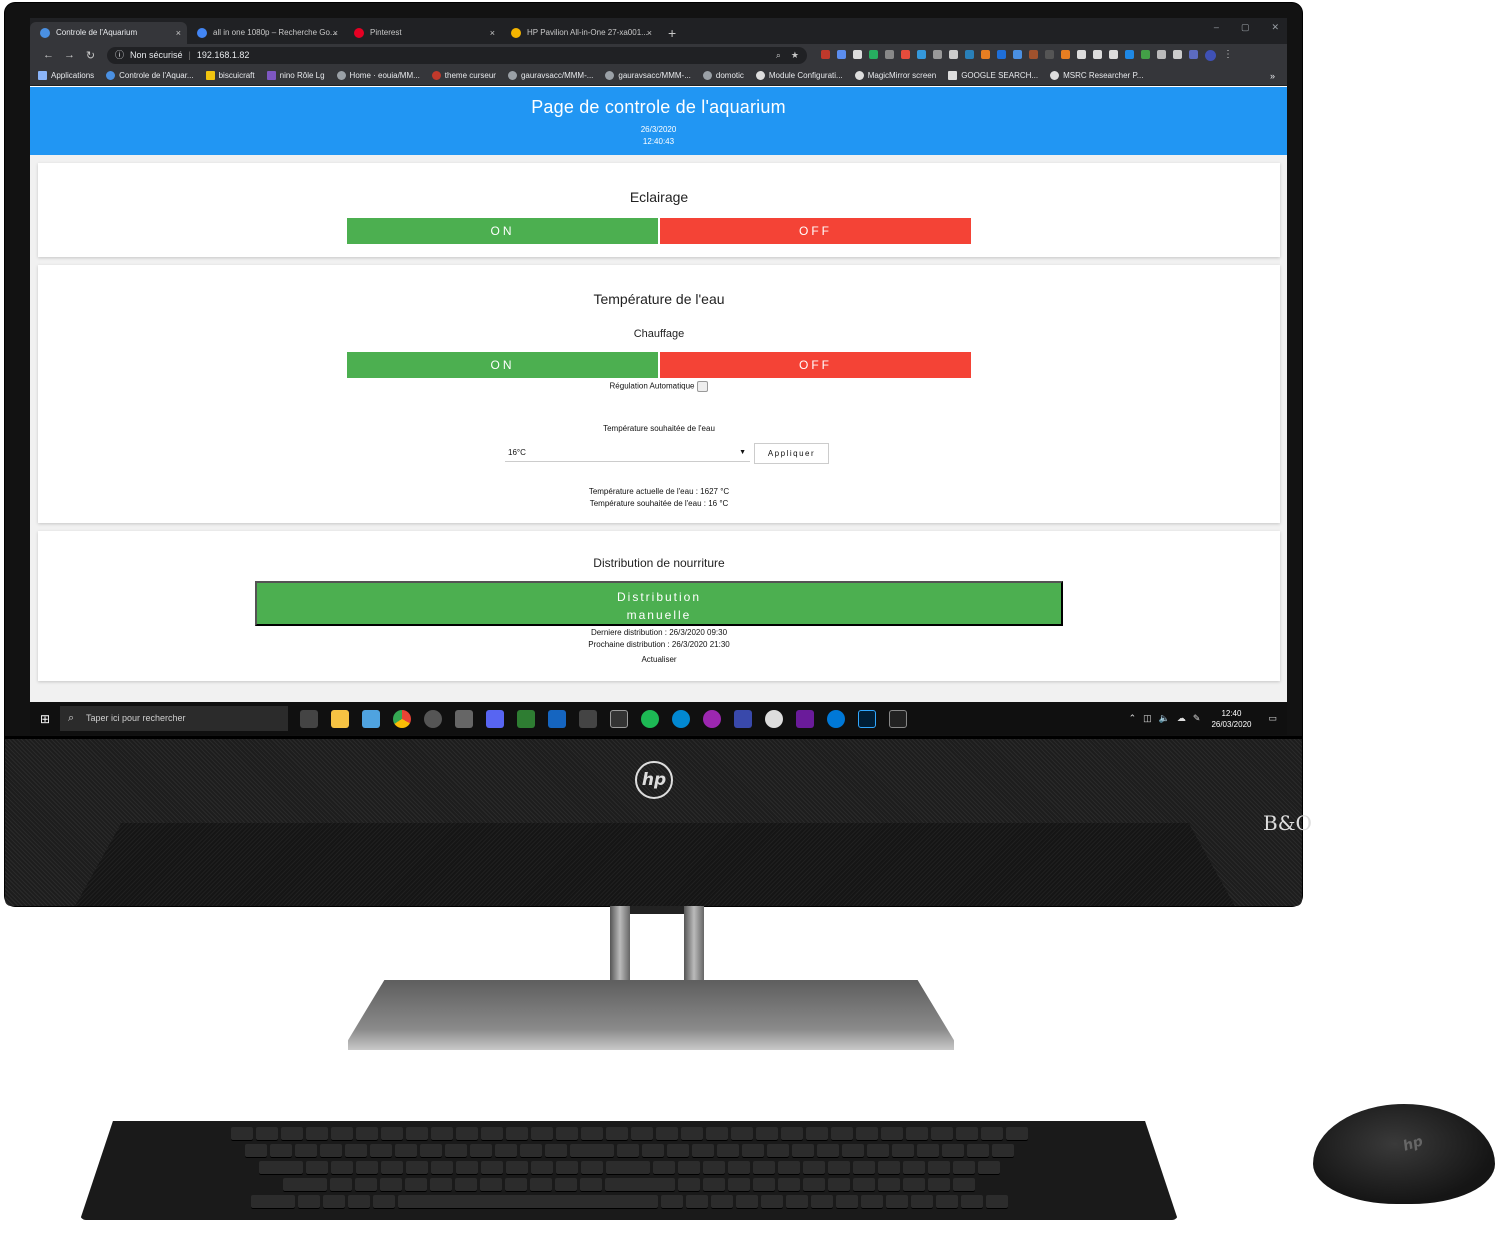 This screenshot has height=1237, width=1500. What do you see at coordinates (464, 718) in the screenshot?
I see `photos-icon` at bounding box center [464, 718].